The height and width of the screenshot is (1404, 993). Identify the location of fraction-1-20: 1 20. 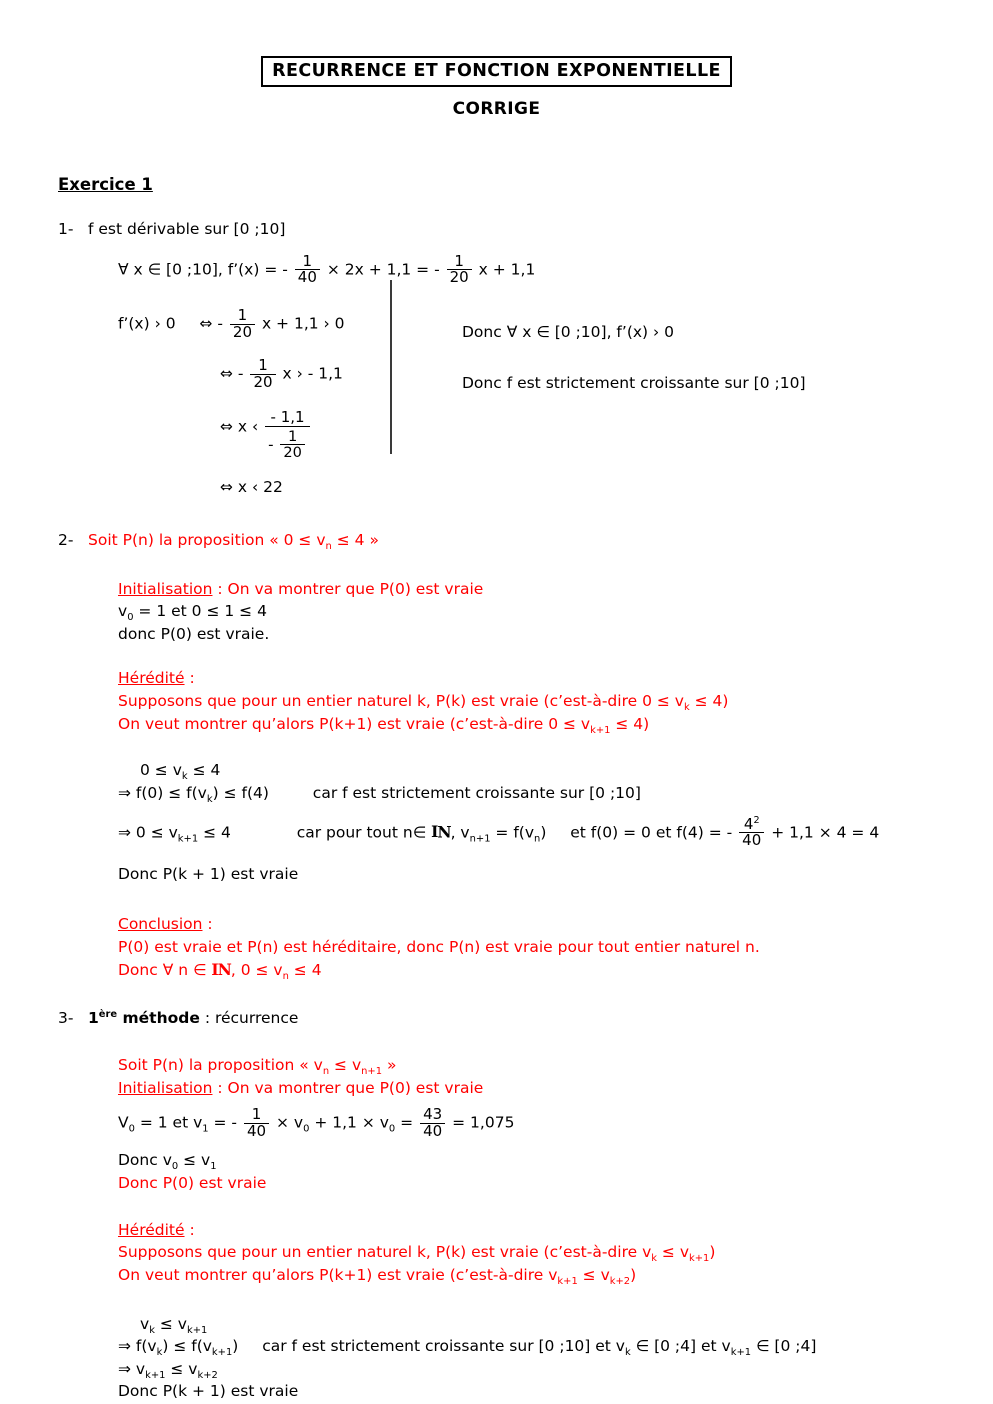
(459, 269).